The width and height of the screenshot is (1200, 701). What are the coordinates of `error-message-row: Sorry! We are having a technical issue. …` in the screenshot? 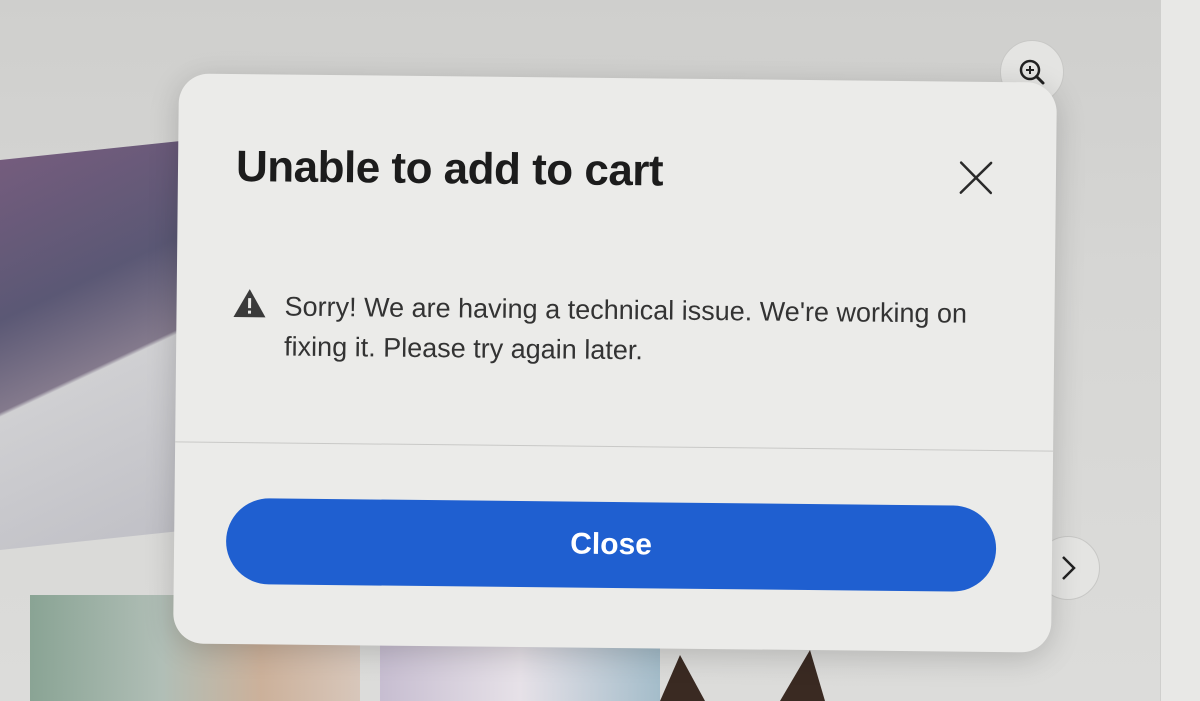 It's located at (612, 330).